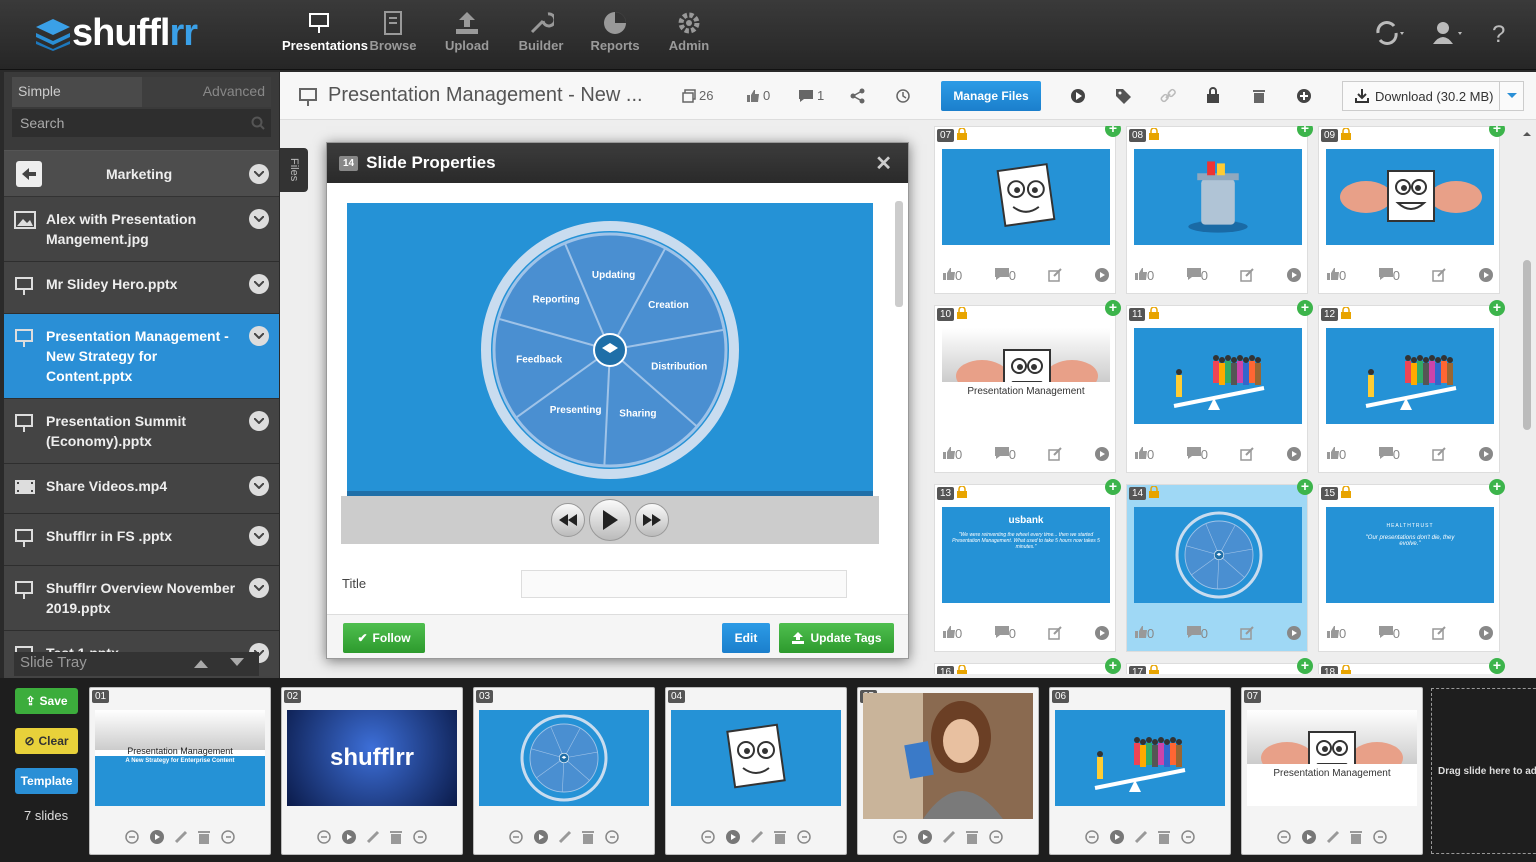  Describe the element at coordinates (1168, 96) in the screenshot. I see `link-icon` at that location.